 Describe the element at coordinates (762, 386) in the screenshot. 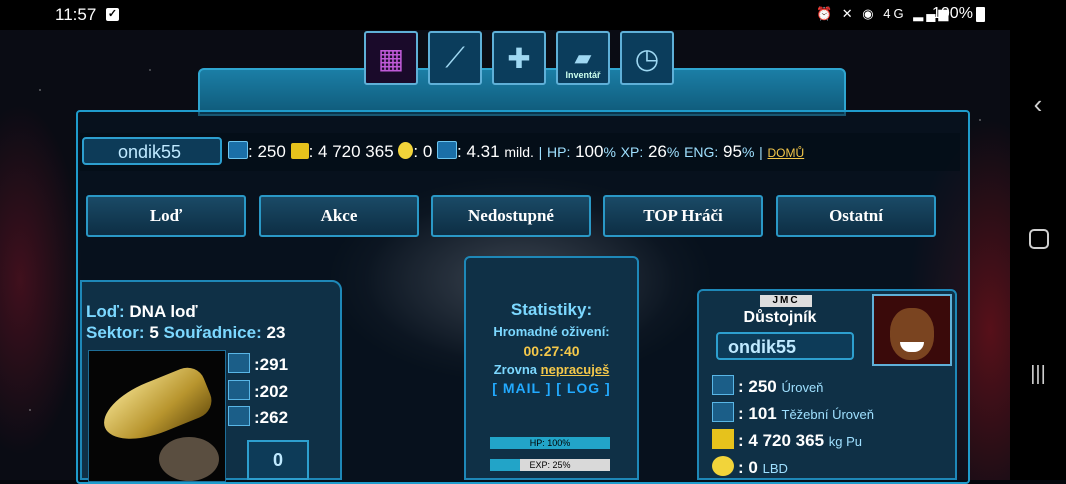

I see `profile-level: 250` at that location.